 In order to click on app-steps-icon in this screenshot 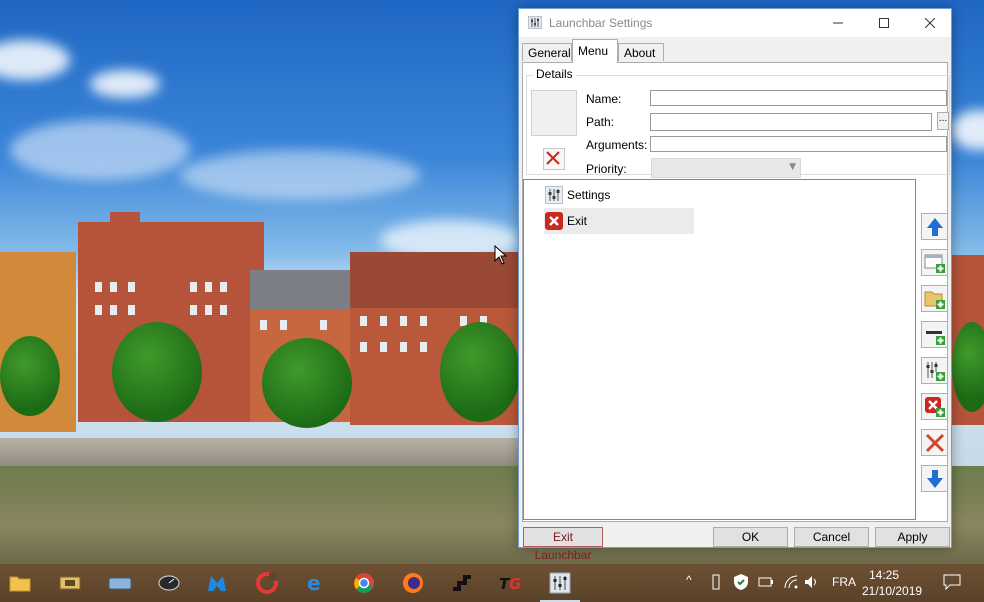, I will do `click(462, 583)`.